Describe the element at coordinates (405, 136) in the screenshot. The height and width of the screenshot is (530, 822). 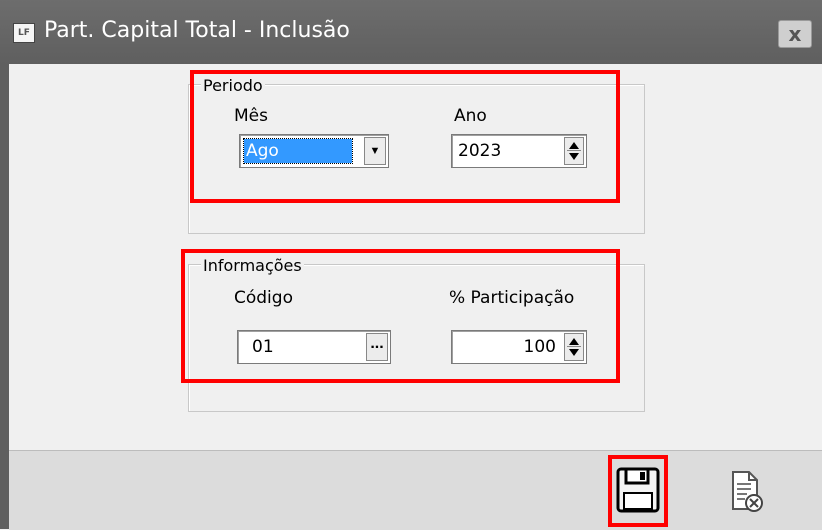
I see `highlight-periodo` at that location.